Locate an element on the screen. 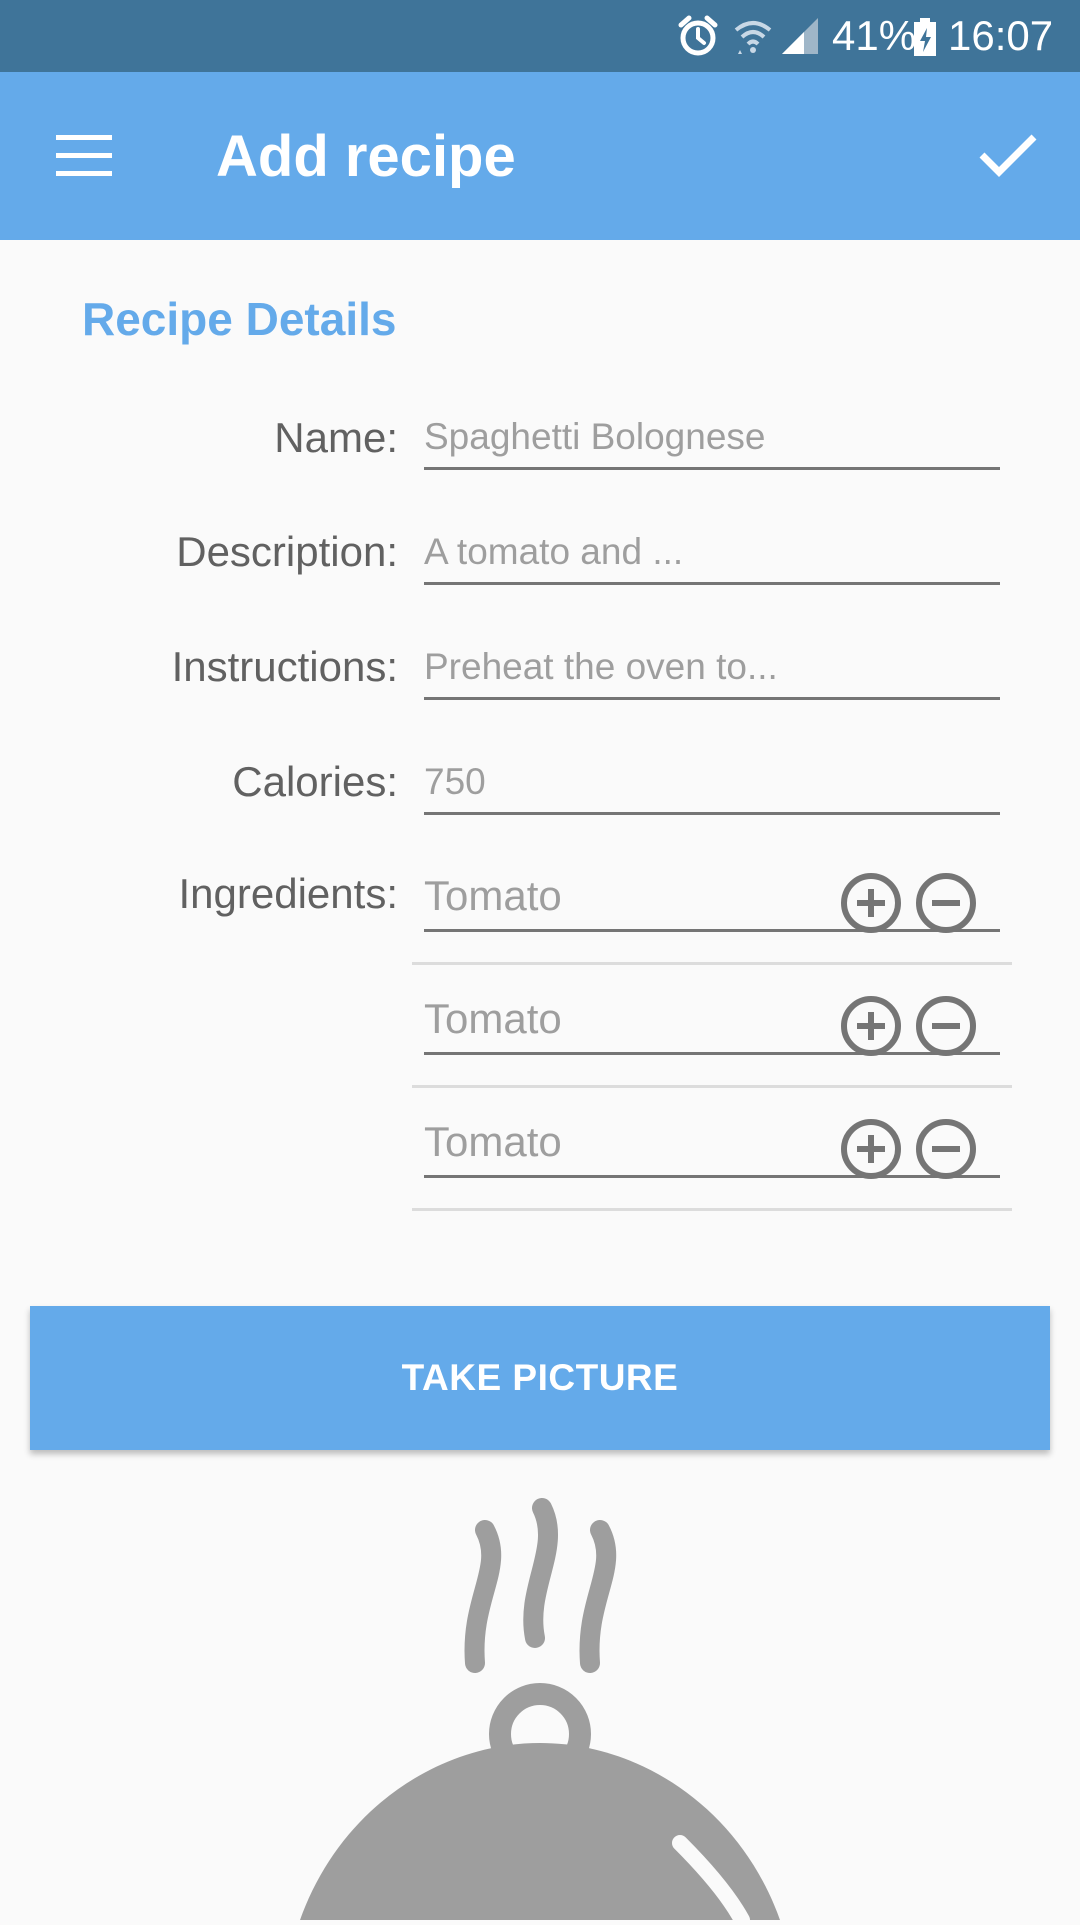 Image resolution: width=1080 pixels, height=1925 pixels. menu-icon is located at coordinates (84, 156).